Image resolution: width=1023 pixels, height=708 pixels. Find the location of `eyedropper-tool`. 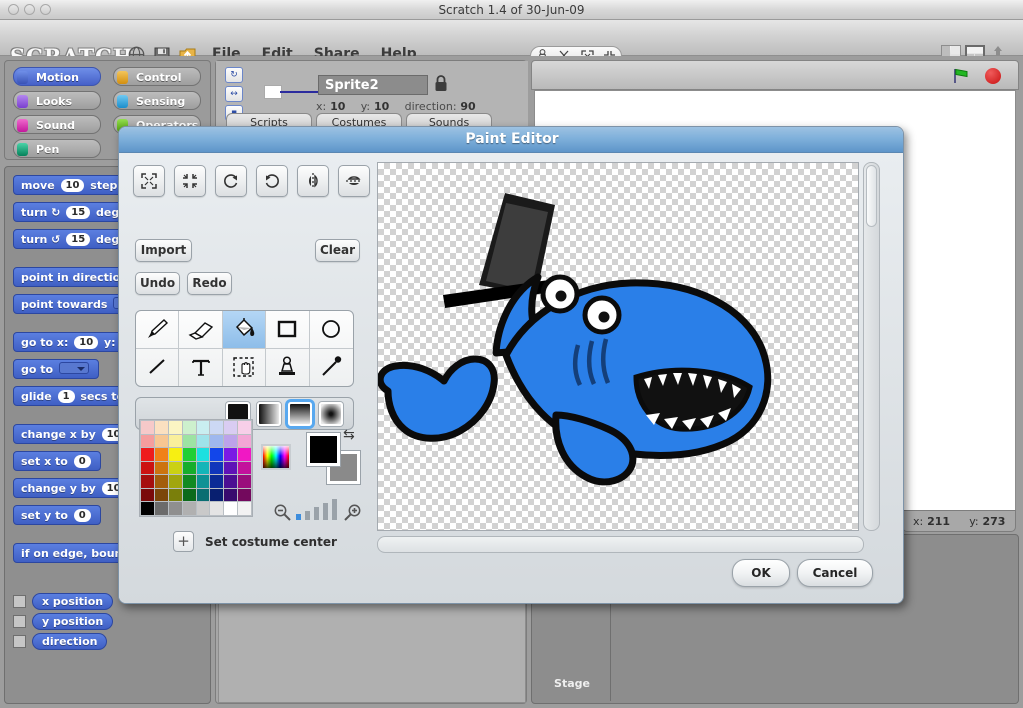

eyedropper-tool is located at coordinates (331, 368).